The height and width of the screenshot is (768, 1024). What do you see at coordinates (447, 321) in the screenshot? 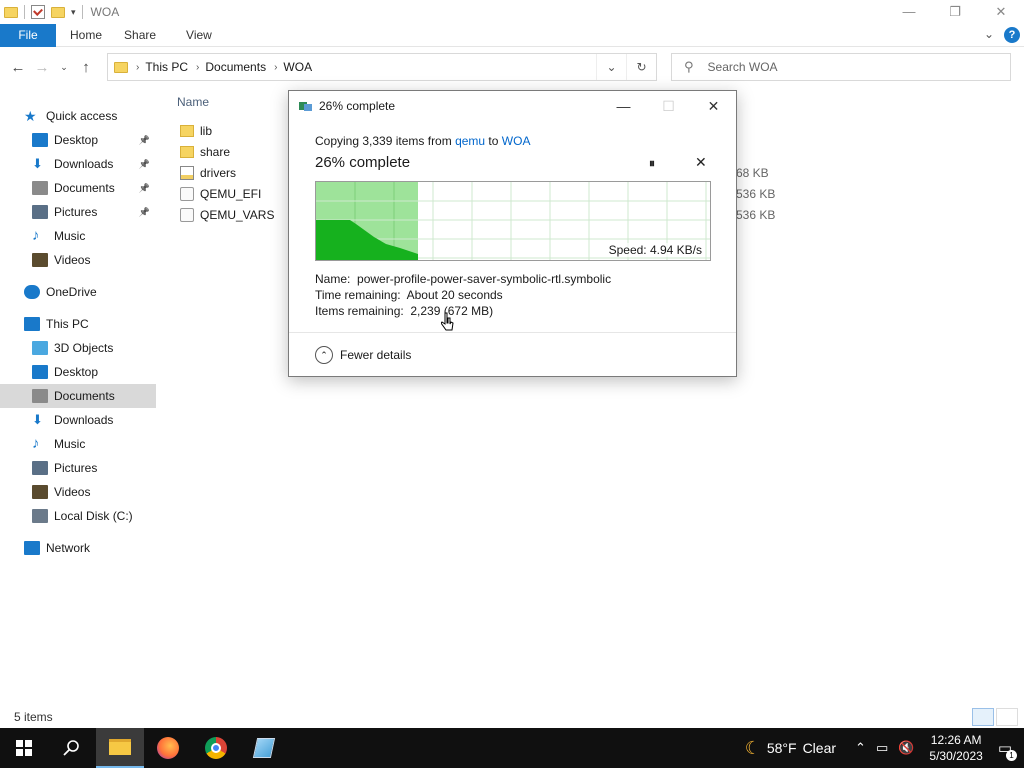
I see `mouse-cursor-icon` at bounding box center [447, 321].